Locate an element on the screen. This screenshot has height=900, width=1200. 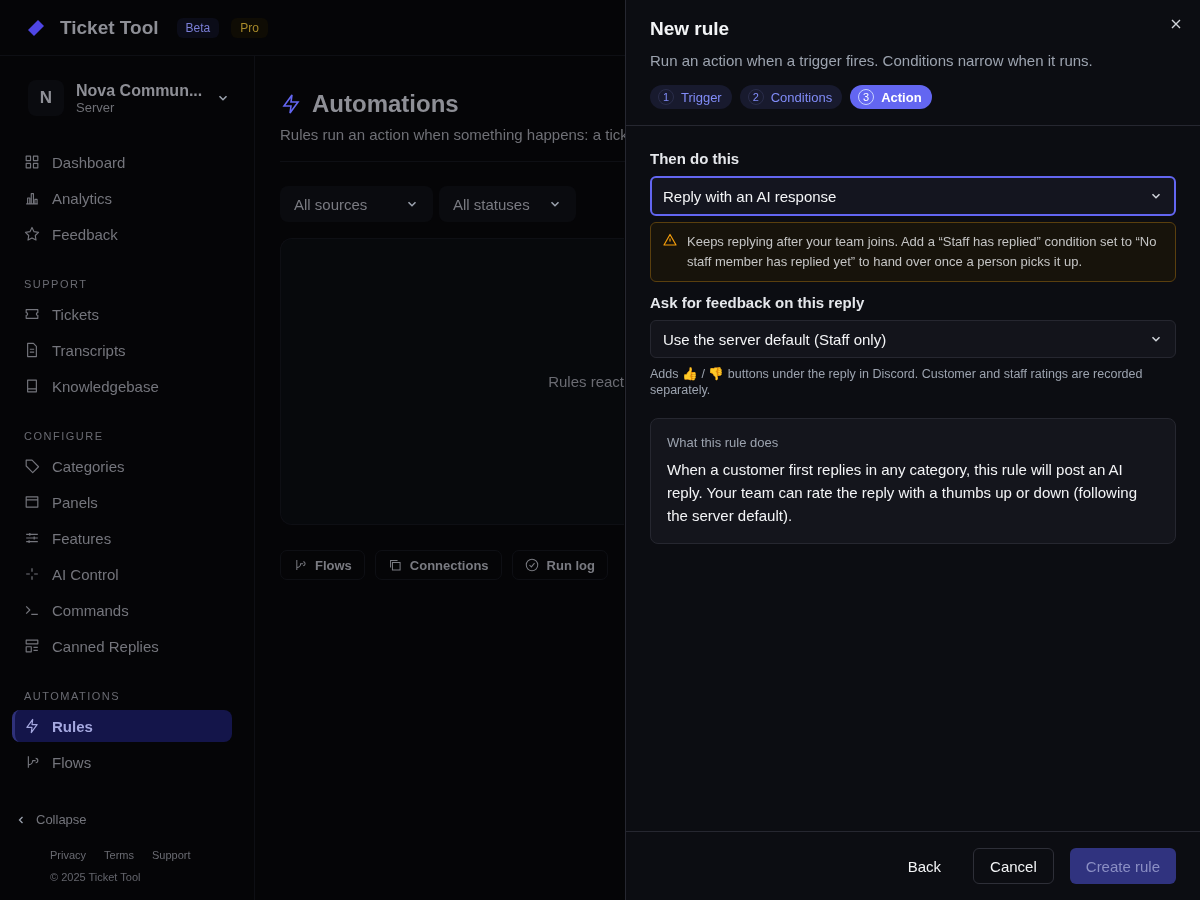
section-heading: SUPPORT is located at coordinates (56, 284).